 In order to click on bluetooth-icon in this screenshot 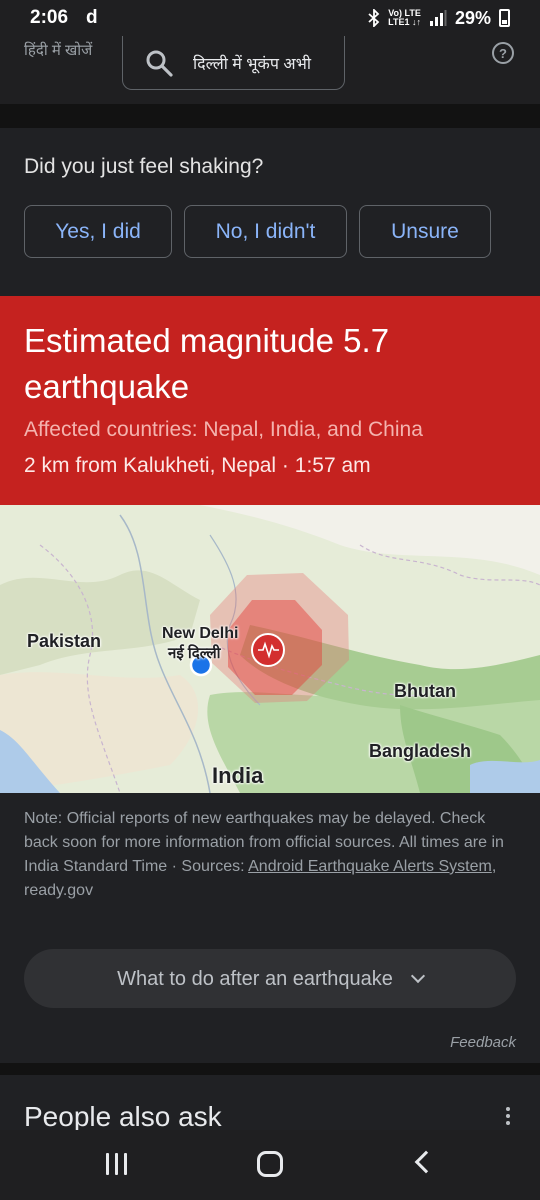, I will do `click(374, 18)`.